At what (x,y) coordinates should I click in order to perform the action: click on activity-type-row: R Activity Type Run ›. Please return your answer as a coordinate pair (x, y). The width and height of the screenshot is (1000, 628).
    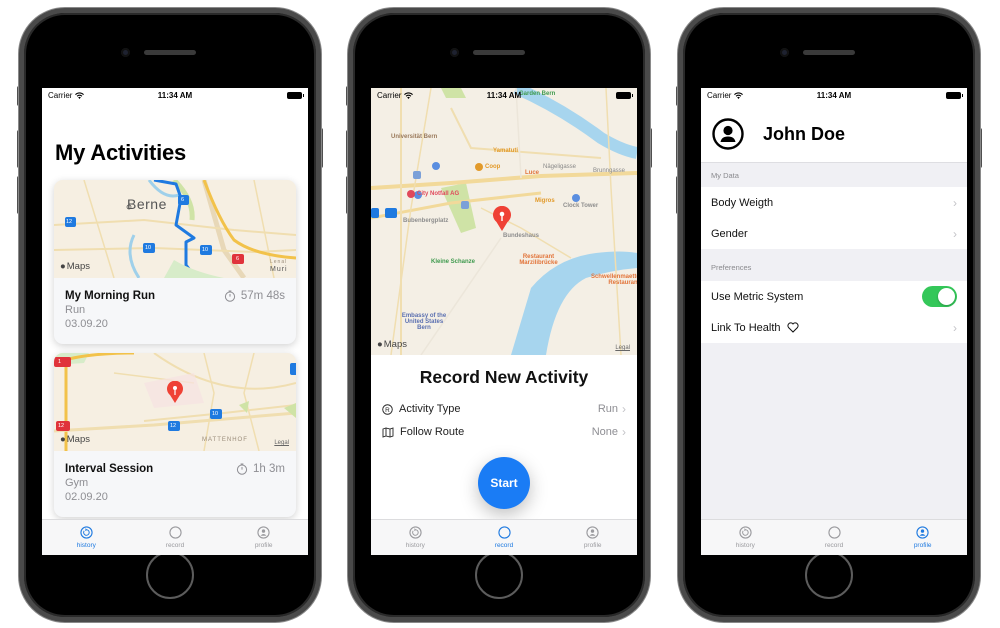
    Looking at the image, I should click on (504, 409).